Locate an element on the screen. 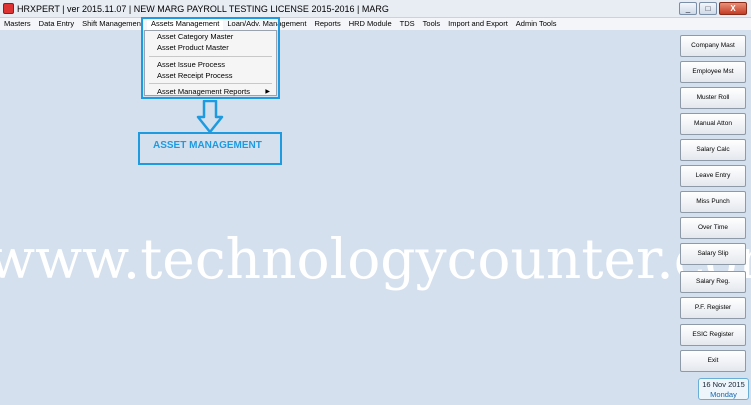 This screenshot has height=405, width=751. down-arrow-icon is located at coordinates (210, 117).